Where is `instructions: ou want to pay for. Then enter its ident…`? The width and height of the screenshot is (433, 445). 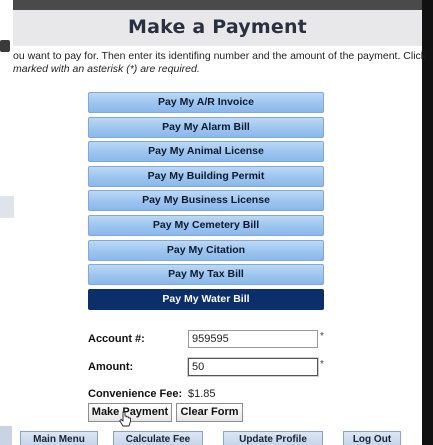 instructions: ou want to pay for. Then enter its ident… is located at coordinates (219, 63).